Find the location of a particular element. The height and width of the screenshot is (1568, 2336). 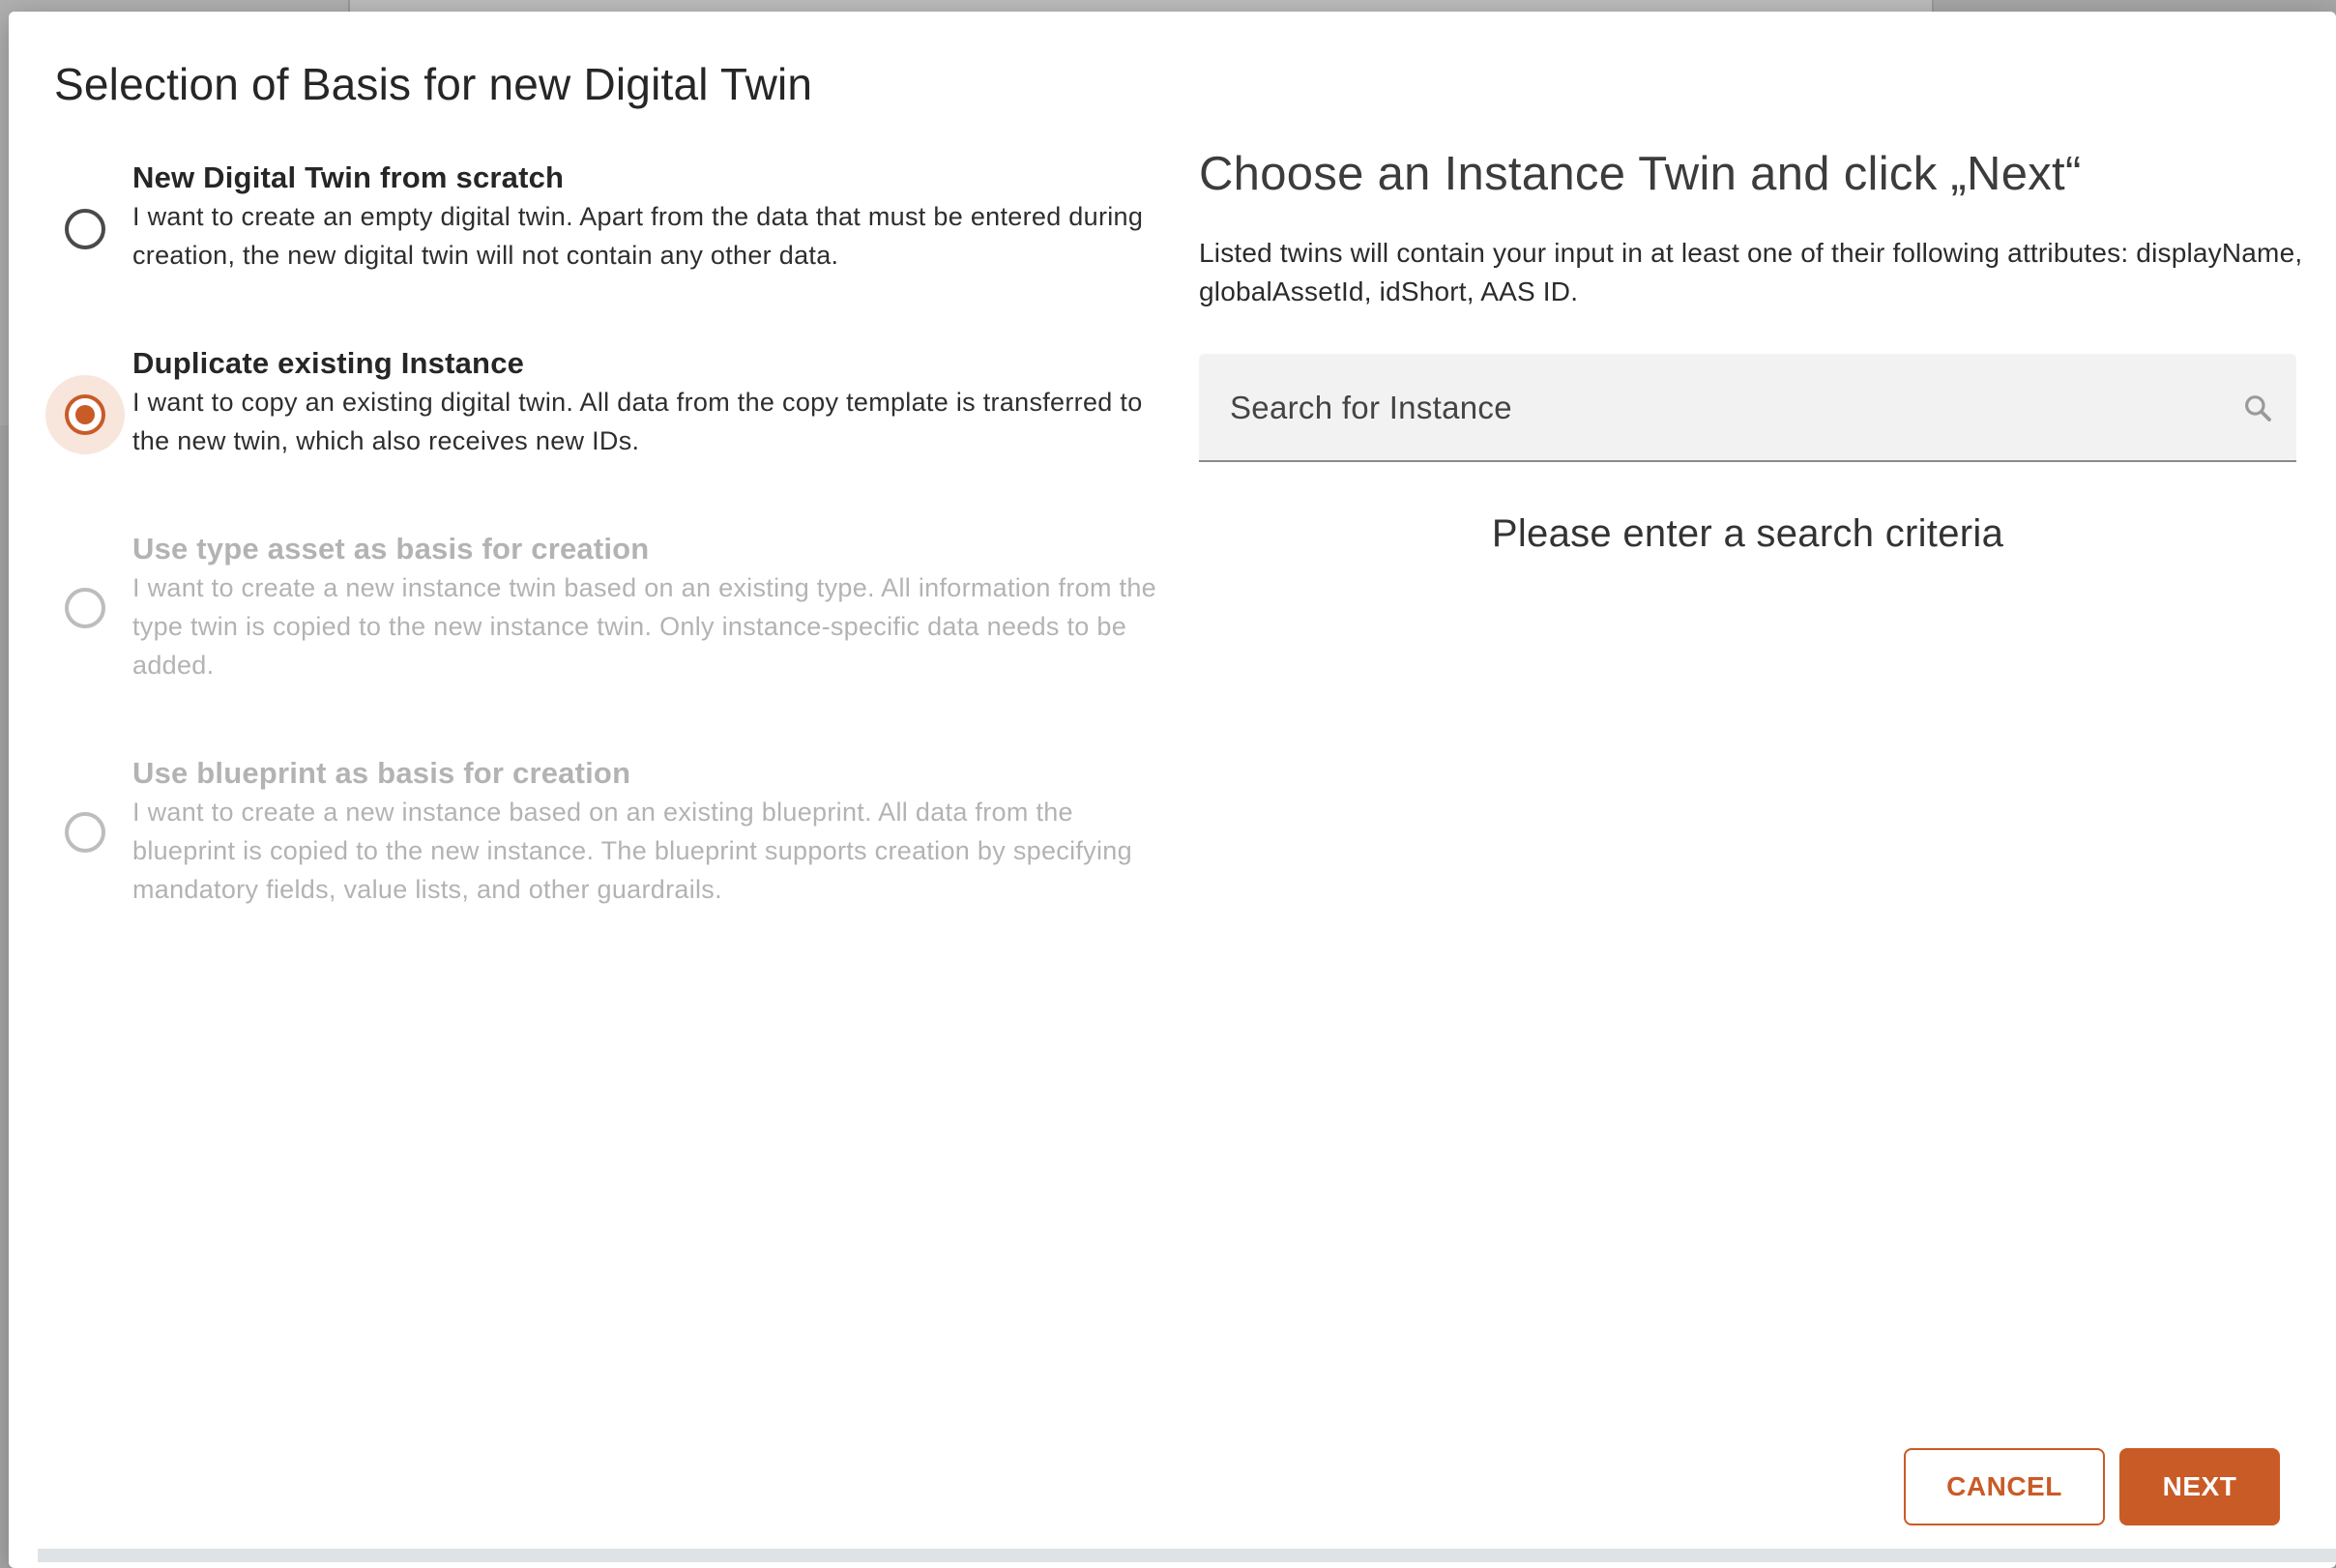

cancel-button: CANCEL is located at coordinates (2004, 1486).